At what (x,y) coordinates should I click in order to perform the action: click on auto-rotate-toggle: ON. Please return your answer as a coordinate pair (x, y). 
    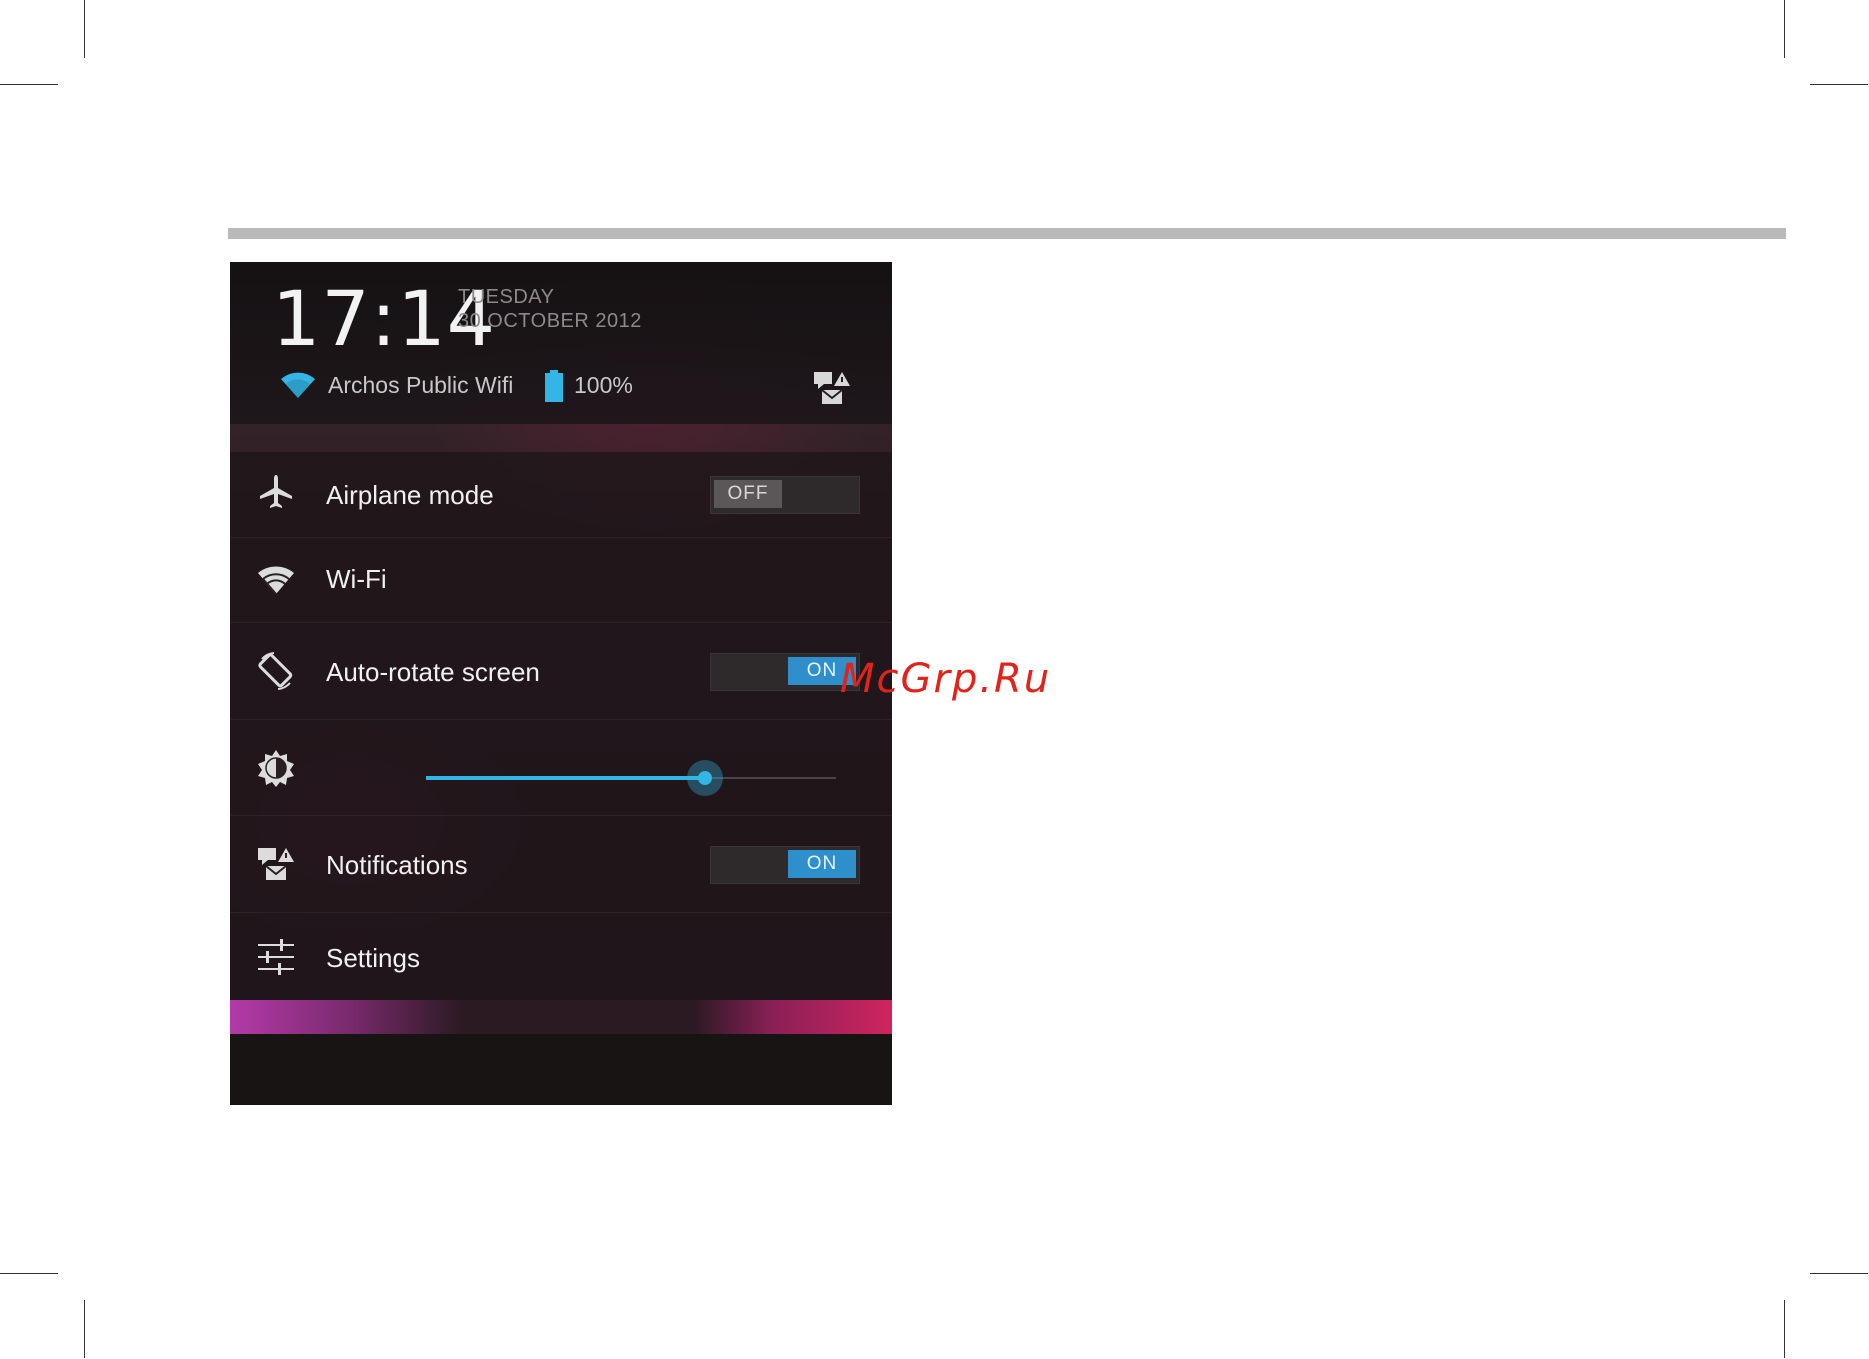
    Looking at the image, I should click on (785, 672).